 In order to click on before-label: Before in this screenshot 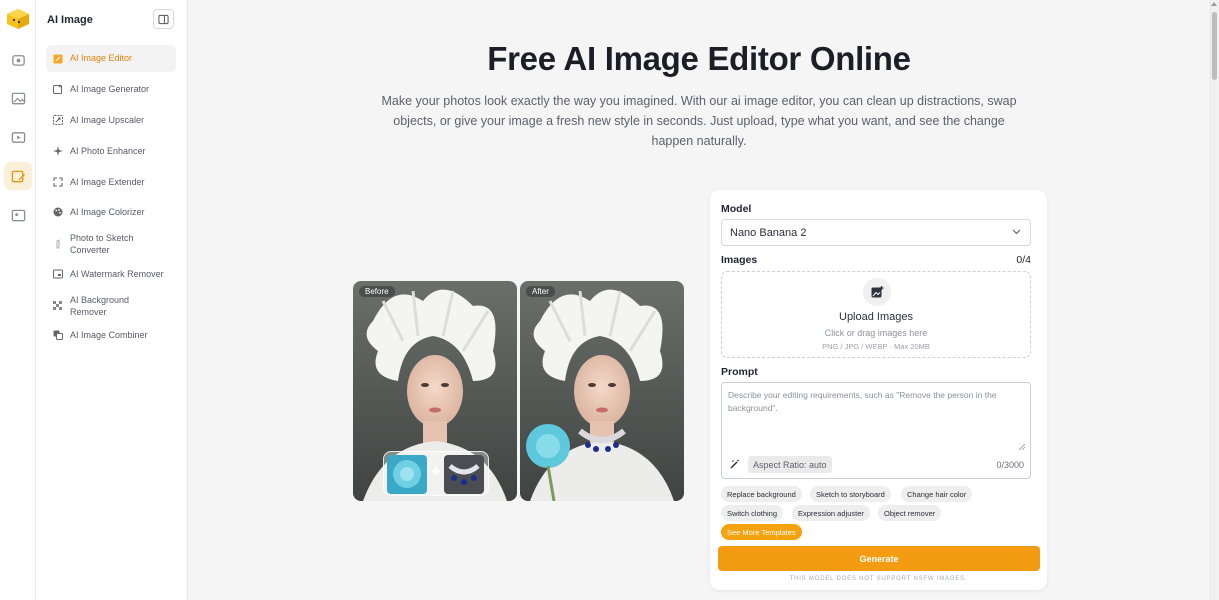, I will do `click(377, 291)`.